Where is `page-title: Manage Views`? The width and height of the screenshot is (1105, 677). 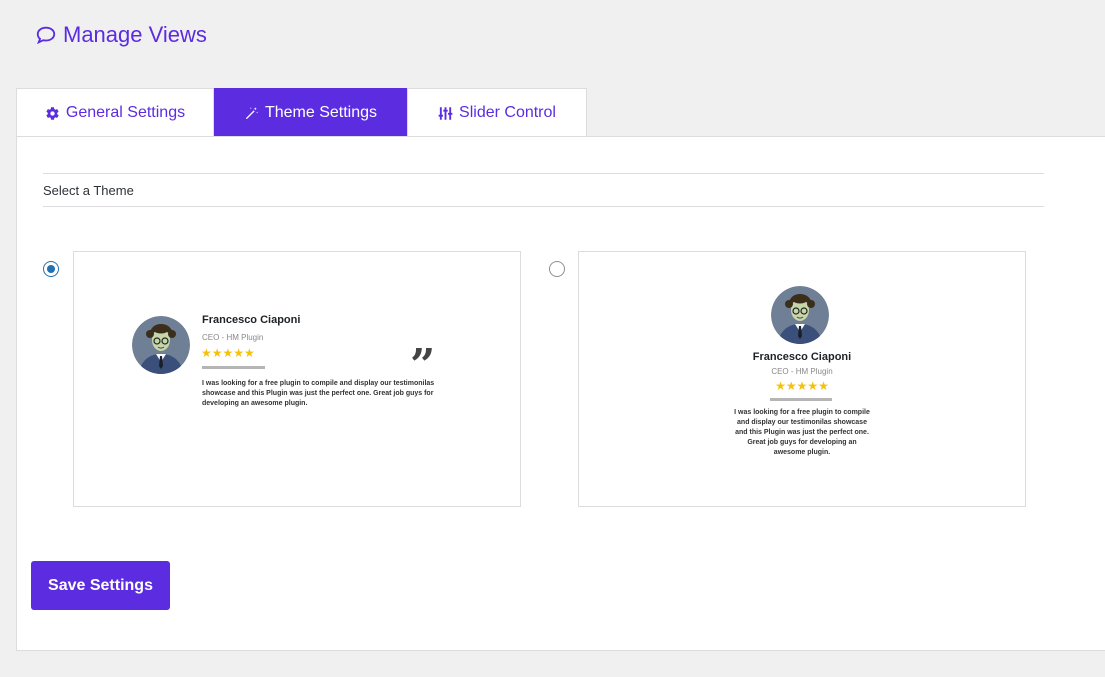
page-title: Manage Views is located at coordinates (121, 35).